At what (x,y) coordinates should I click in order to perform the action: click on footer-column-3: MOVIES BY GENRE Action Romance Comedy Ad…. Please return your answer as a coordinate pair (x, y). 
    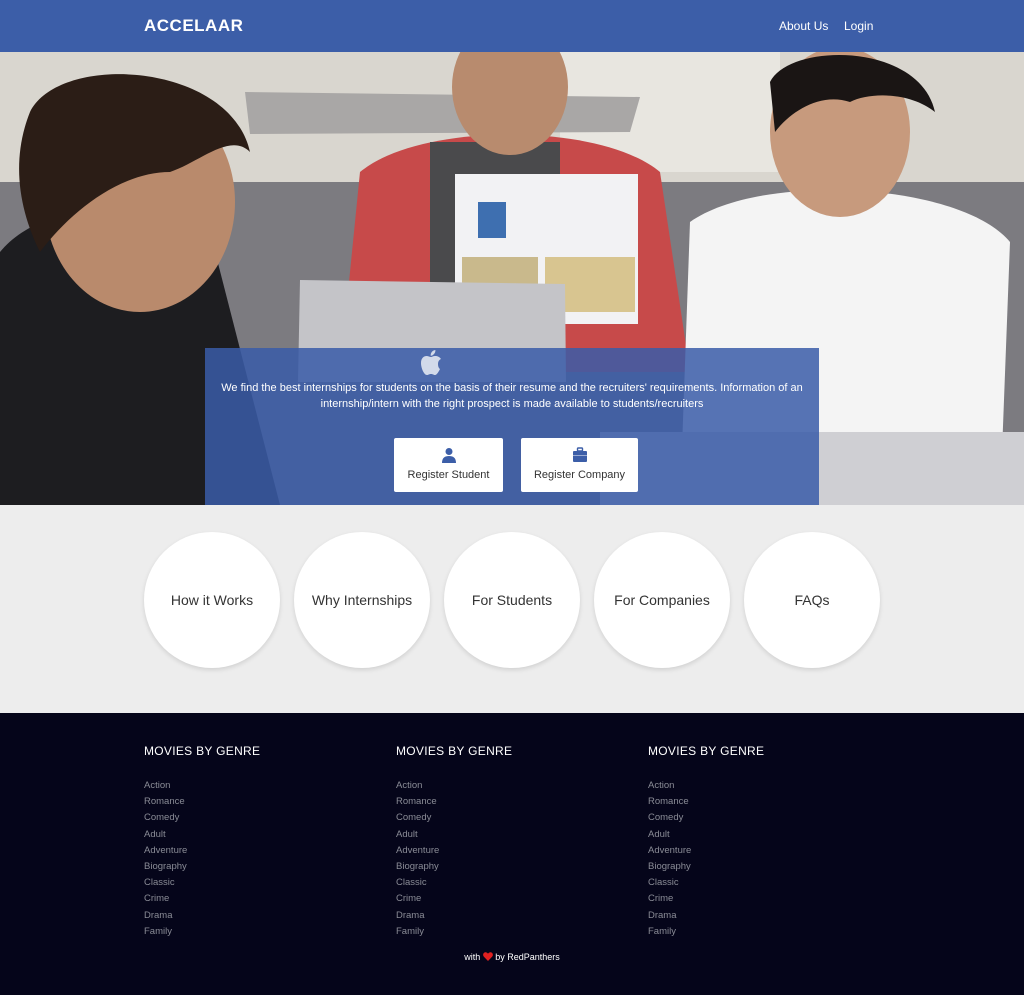
    Looking at the image, I should click on (706, 842).